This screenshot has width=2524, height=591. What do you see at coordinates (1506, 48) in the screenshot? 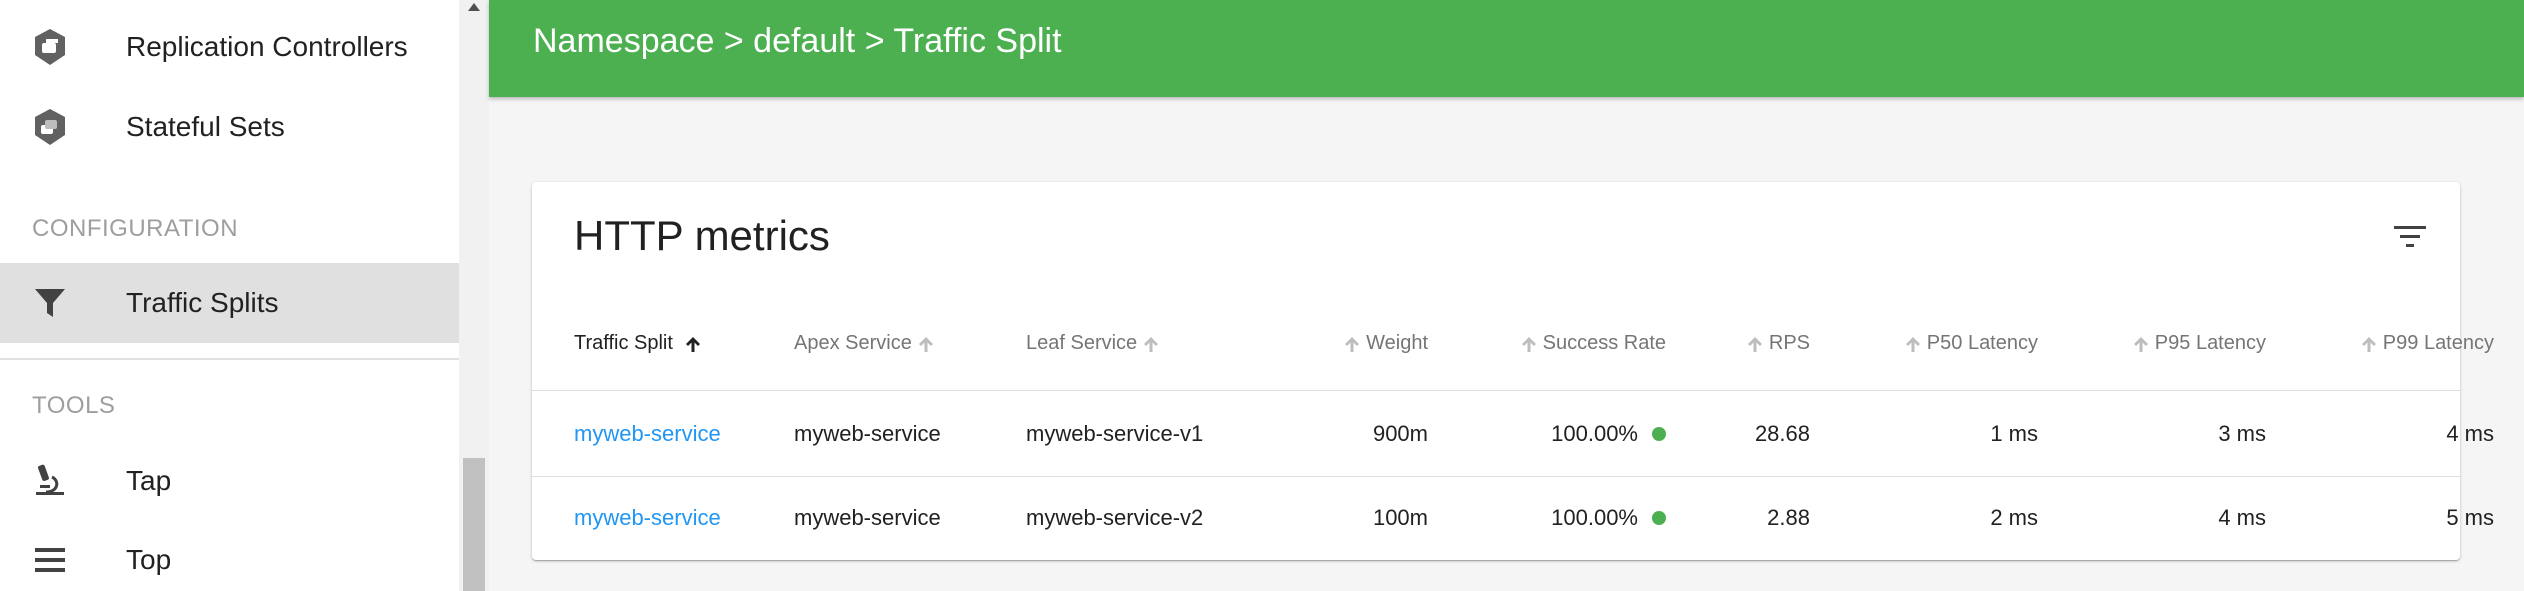
I see `app-header: Namespace > default > Traffic Split` at bounding box center [1506, 48].